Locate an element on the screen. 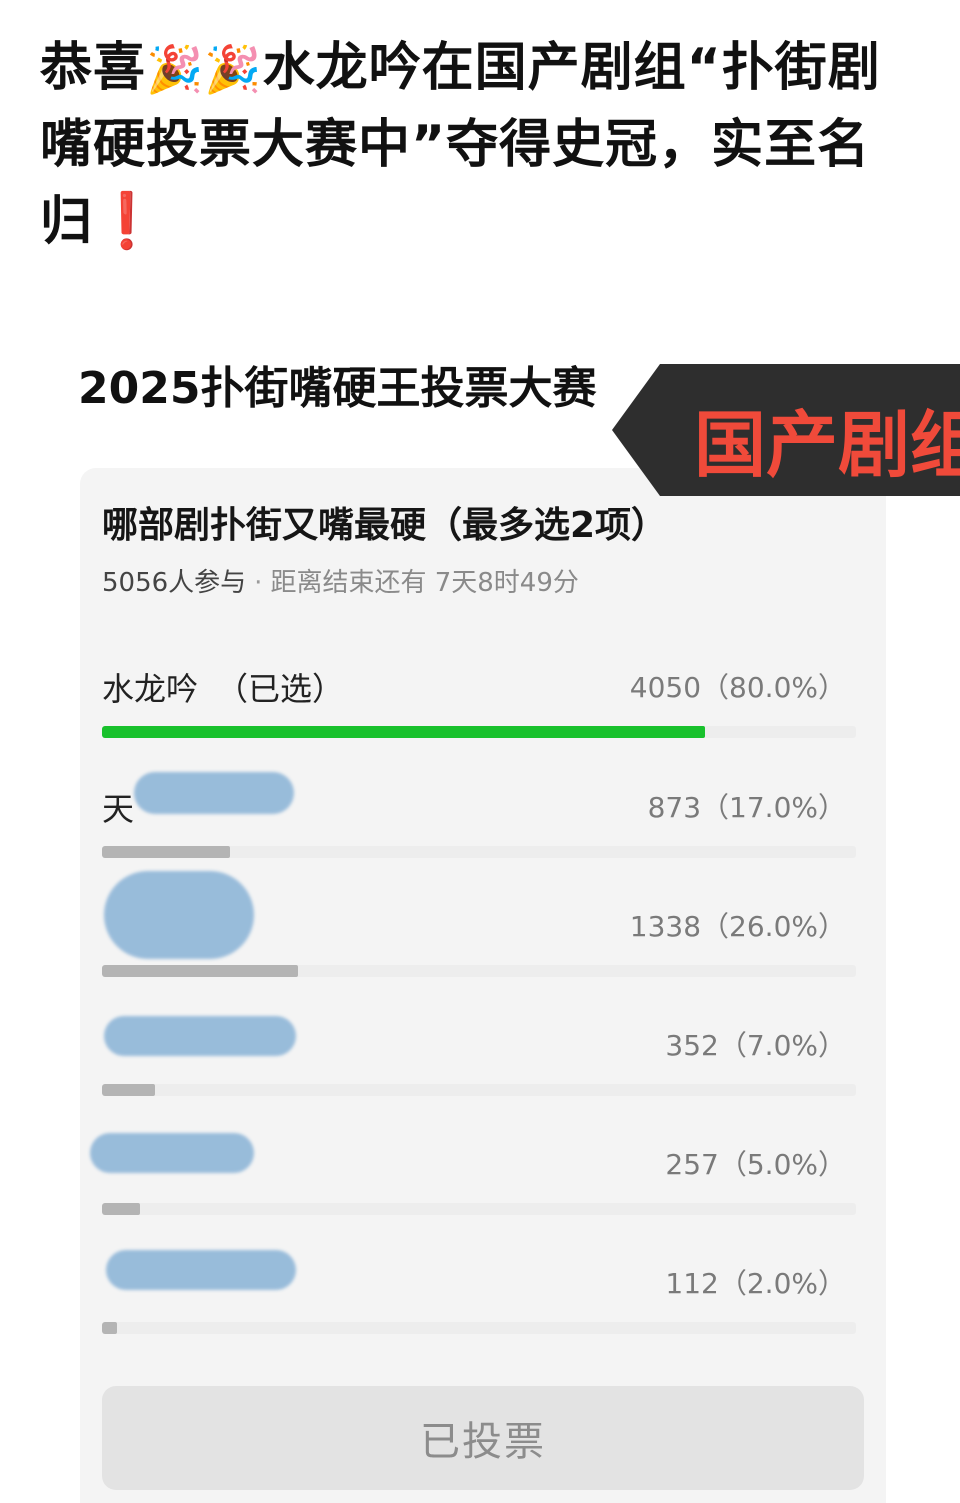 The height and width of the screenshot is (1503, 960). post-headline: 恭喜🎉🎉水龙吟在国产剧组“扑街剧嘴硬投票大赛中”夺得史冠，实至名归❗ is located at coordinates (480, 145).